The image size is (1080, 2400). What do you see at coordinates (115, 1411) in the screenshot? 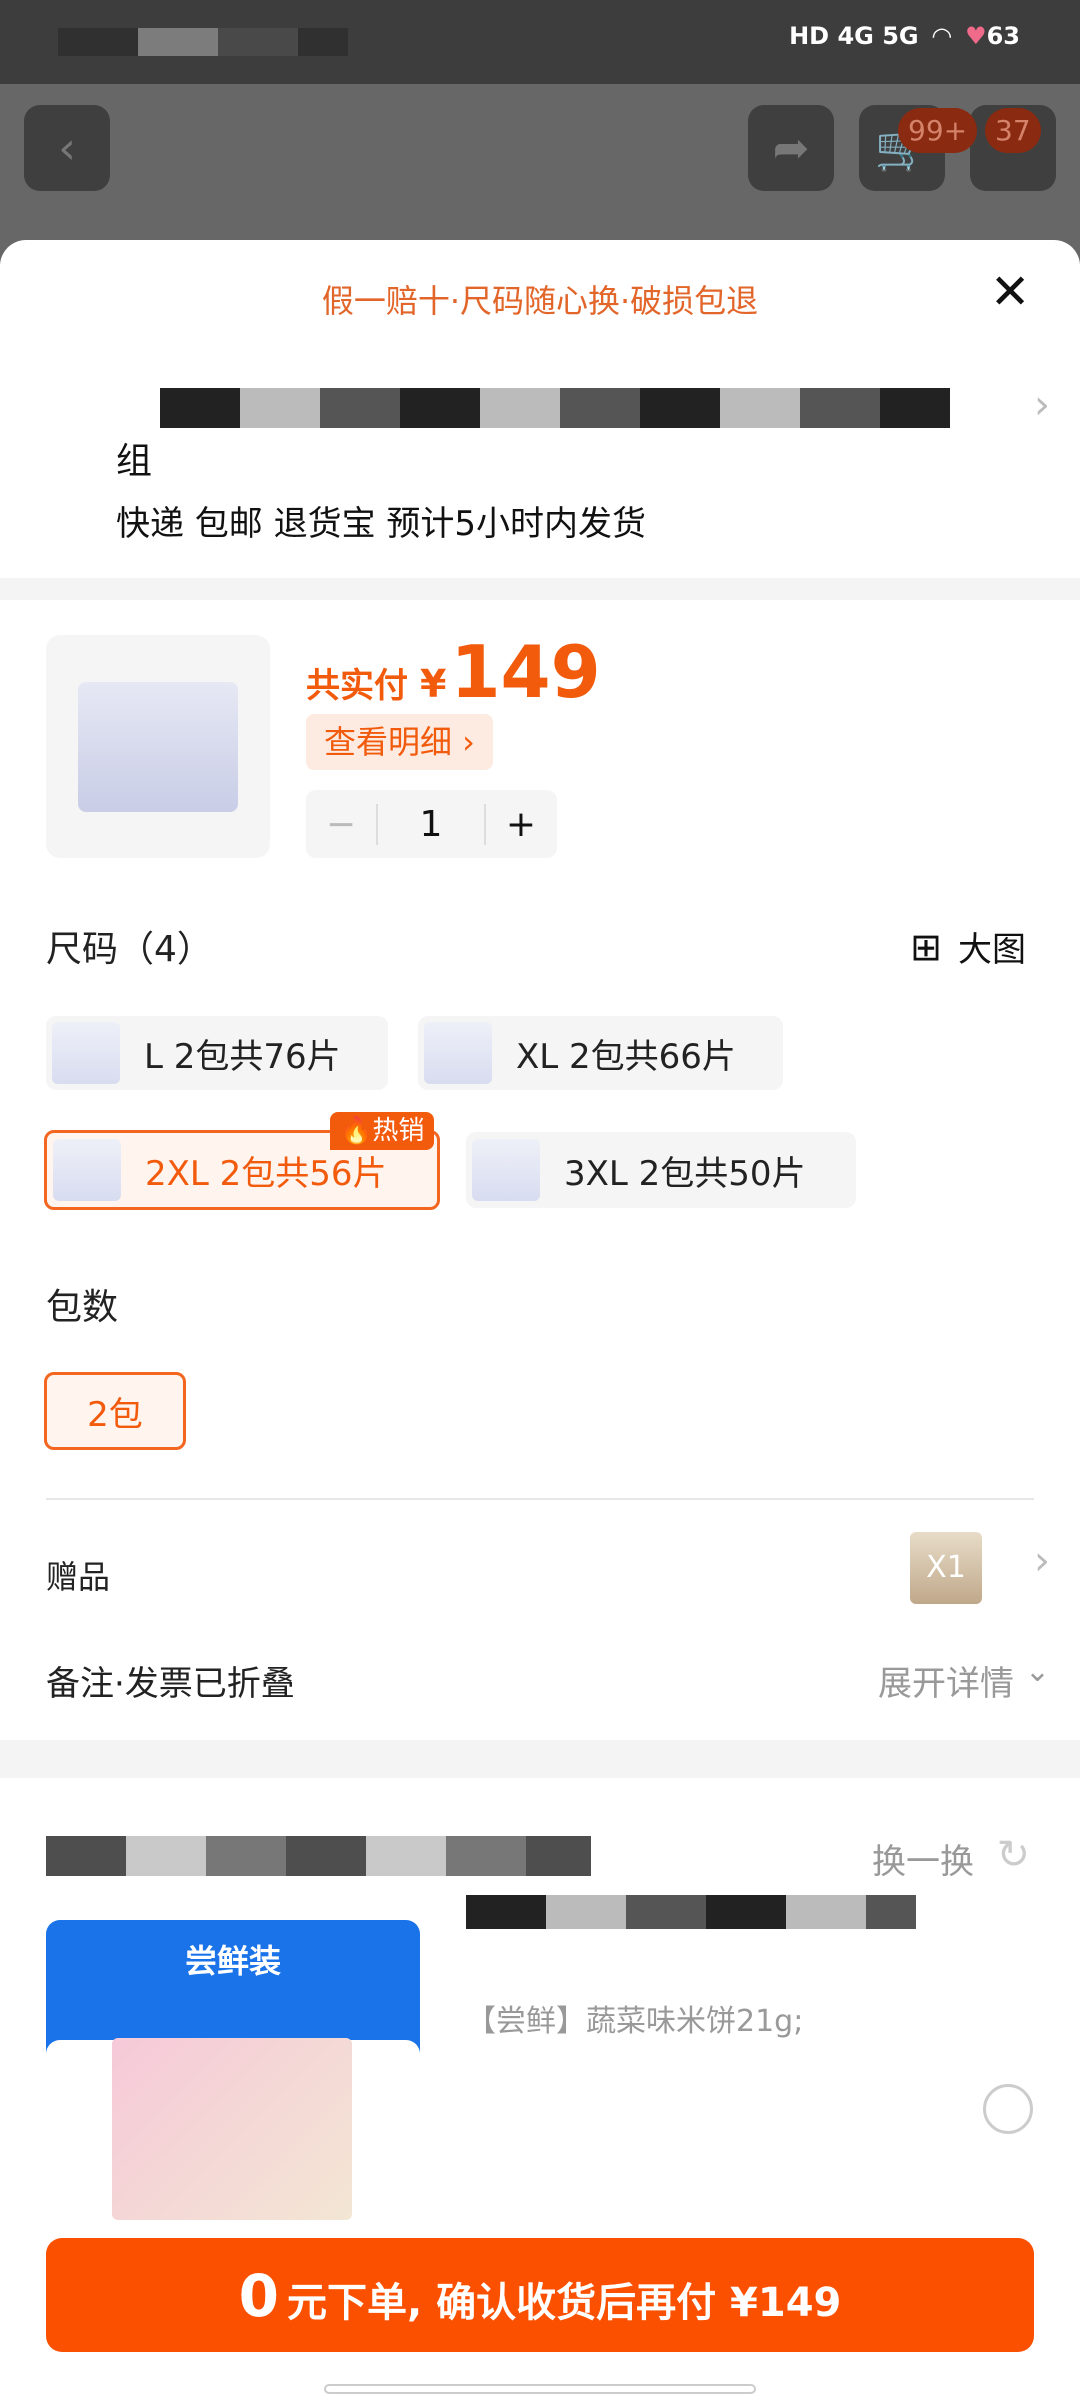
I see `pack-option-2: 2包` at bounding box center [115, 1411].